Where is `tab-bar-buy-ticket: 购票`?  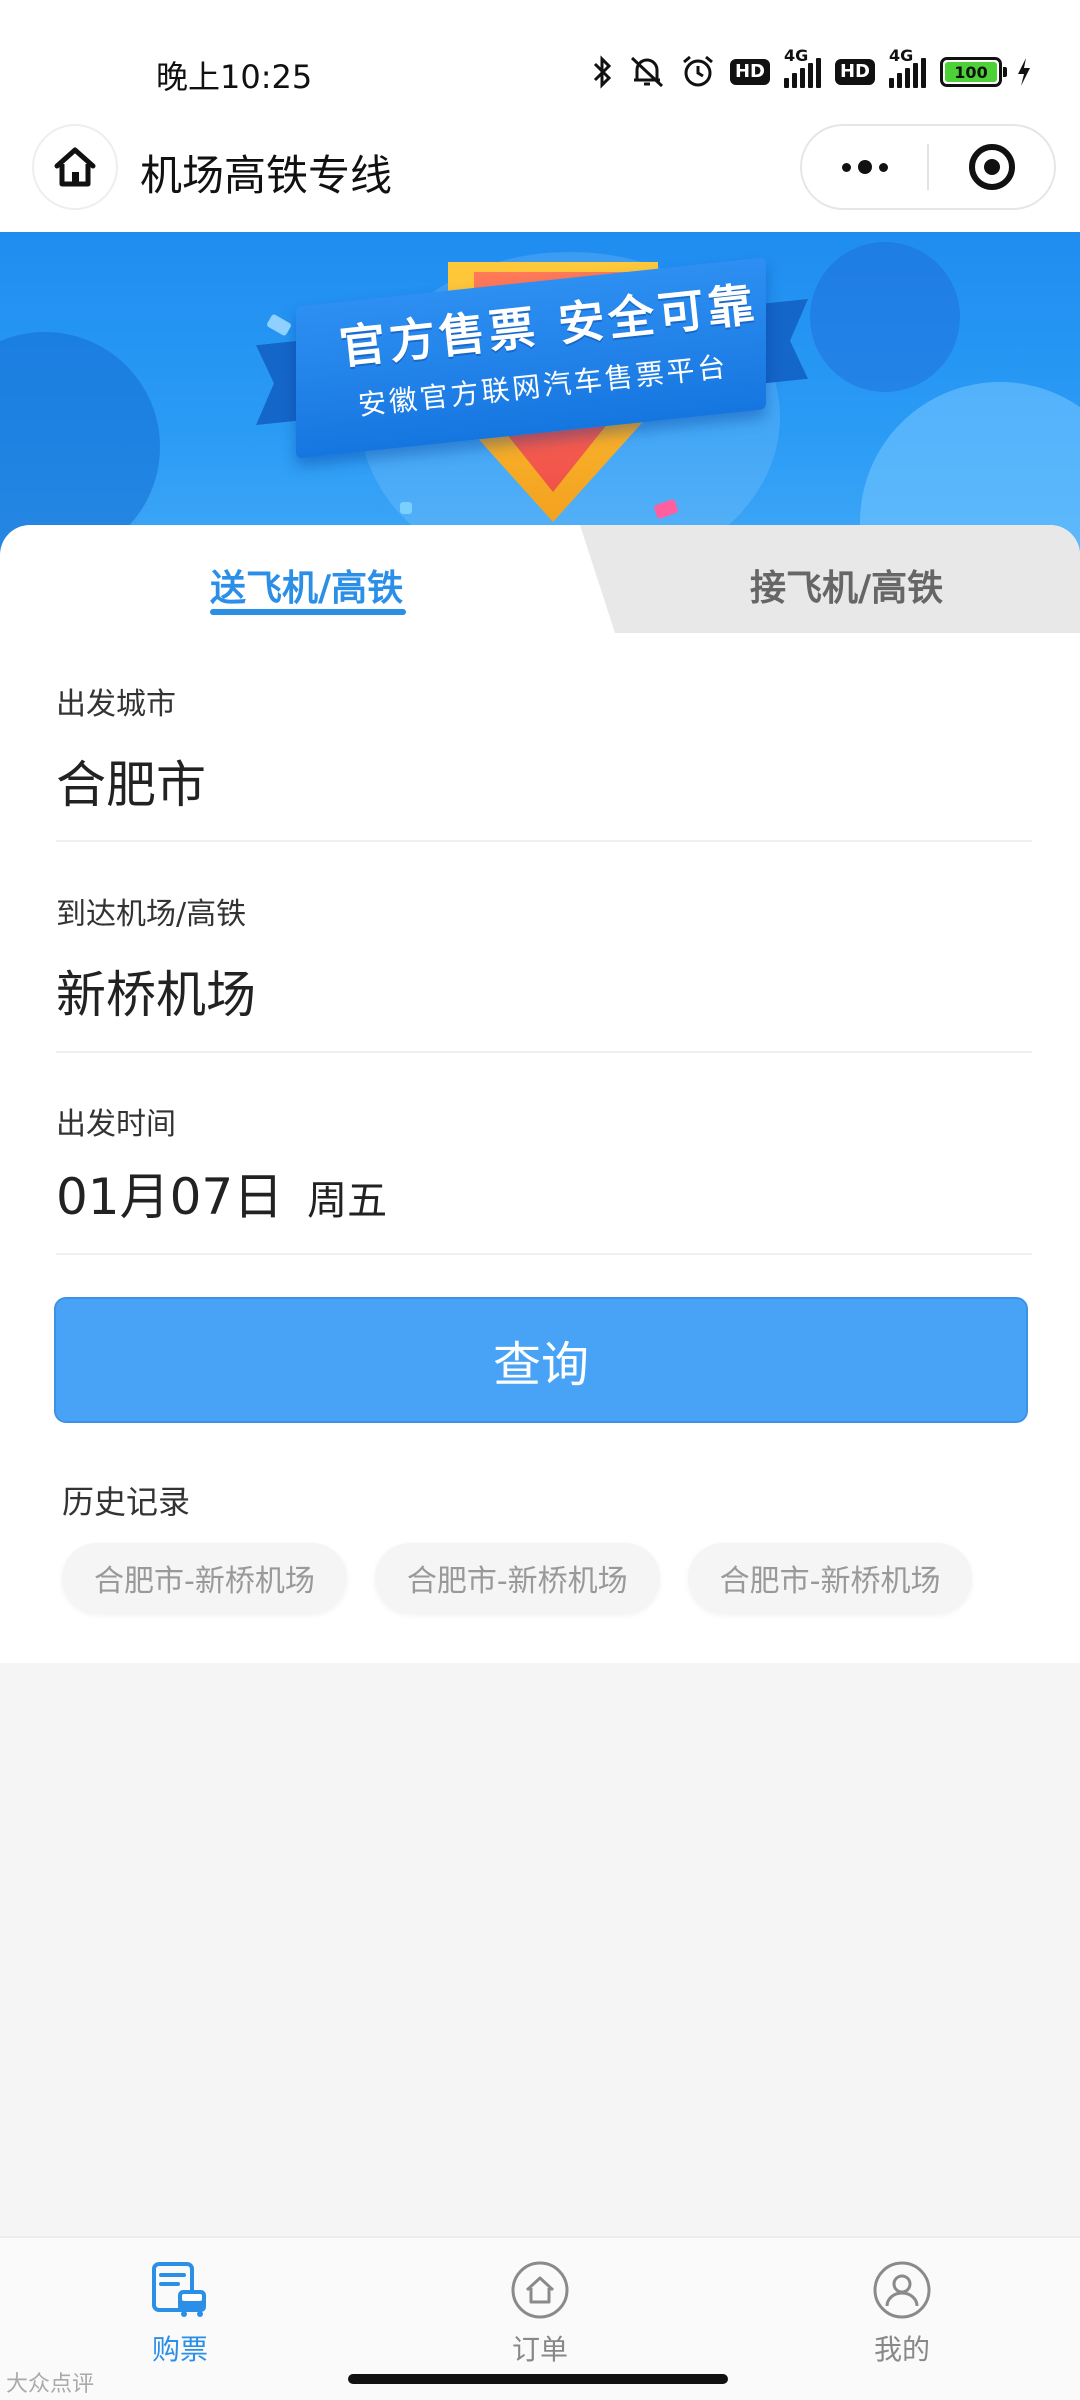
tab-bar-buy-ticket: 购票 is located at coordinates (180, 2314).